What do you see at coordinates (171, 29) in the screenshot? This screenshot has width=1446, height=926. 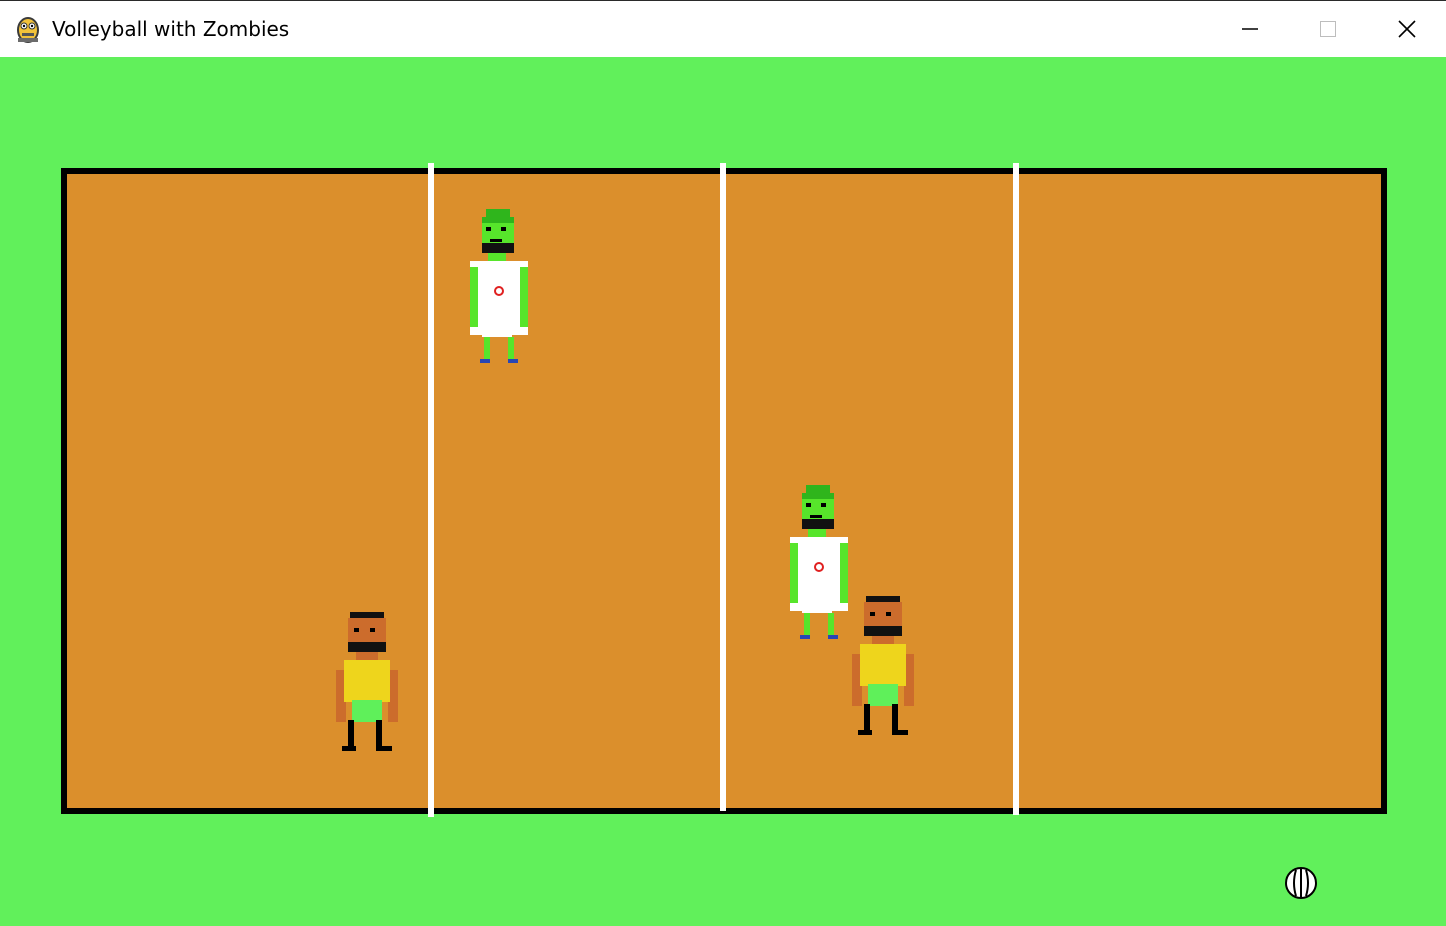 I see `window-title: Volleyball with Zombies` at bounding box center [171, 29].